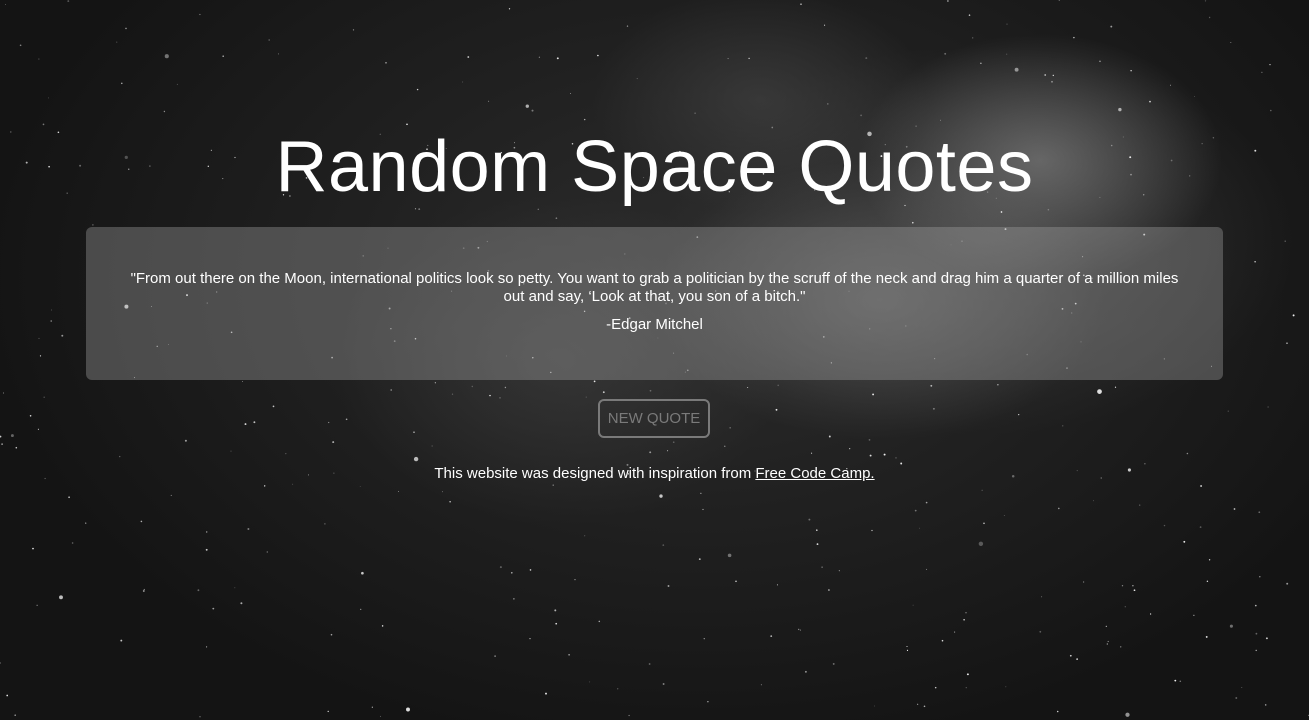 This screenshot has width=1309, height=720. I want to click on page-title: Random Space Quotes, so click(654, 167).